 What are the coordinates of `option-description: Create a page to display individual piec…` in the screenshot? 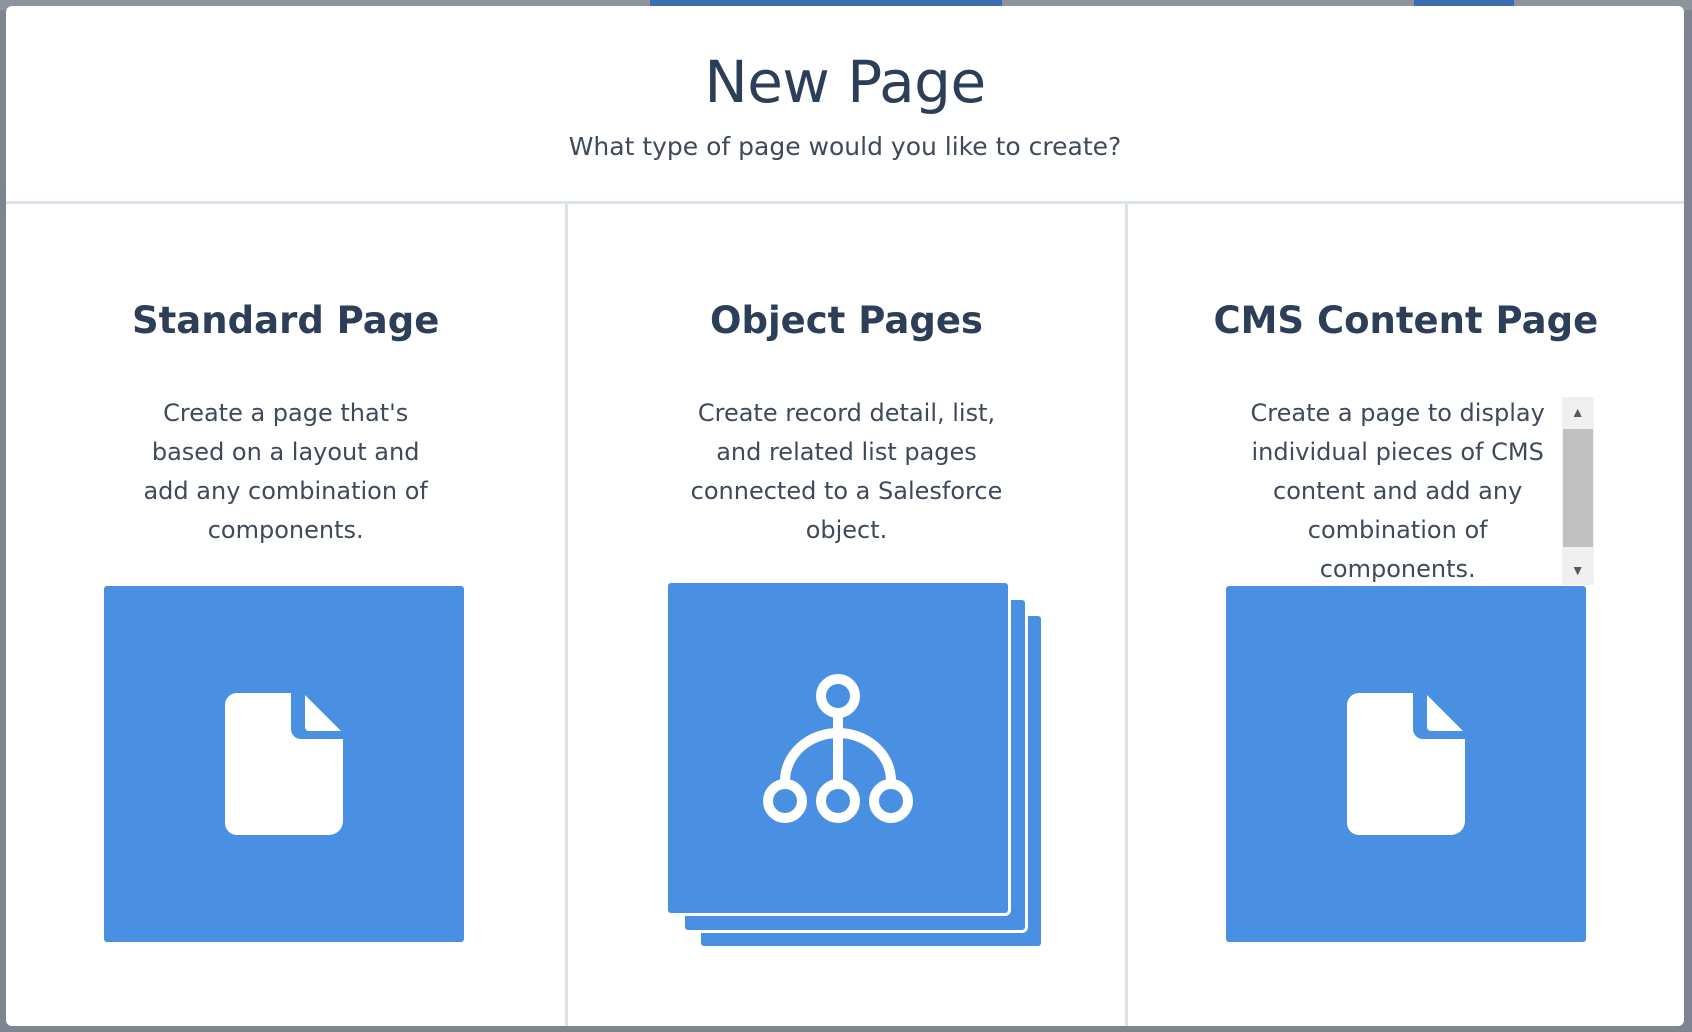 It's located at (1397, 491).